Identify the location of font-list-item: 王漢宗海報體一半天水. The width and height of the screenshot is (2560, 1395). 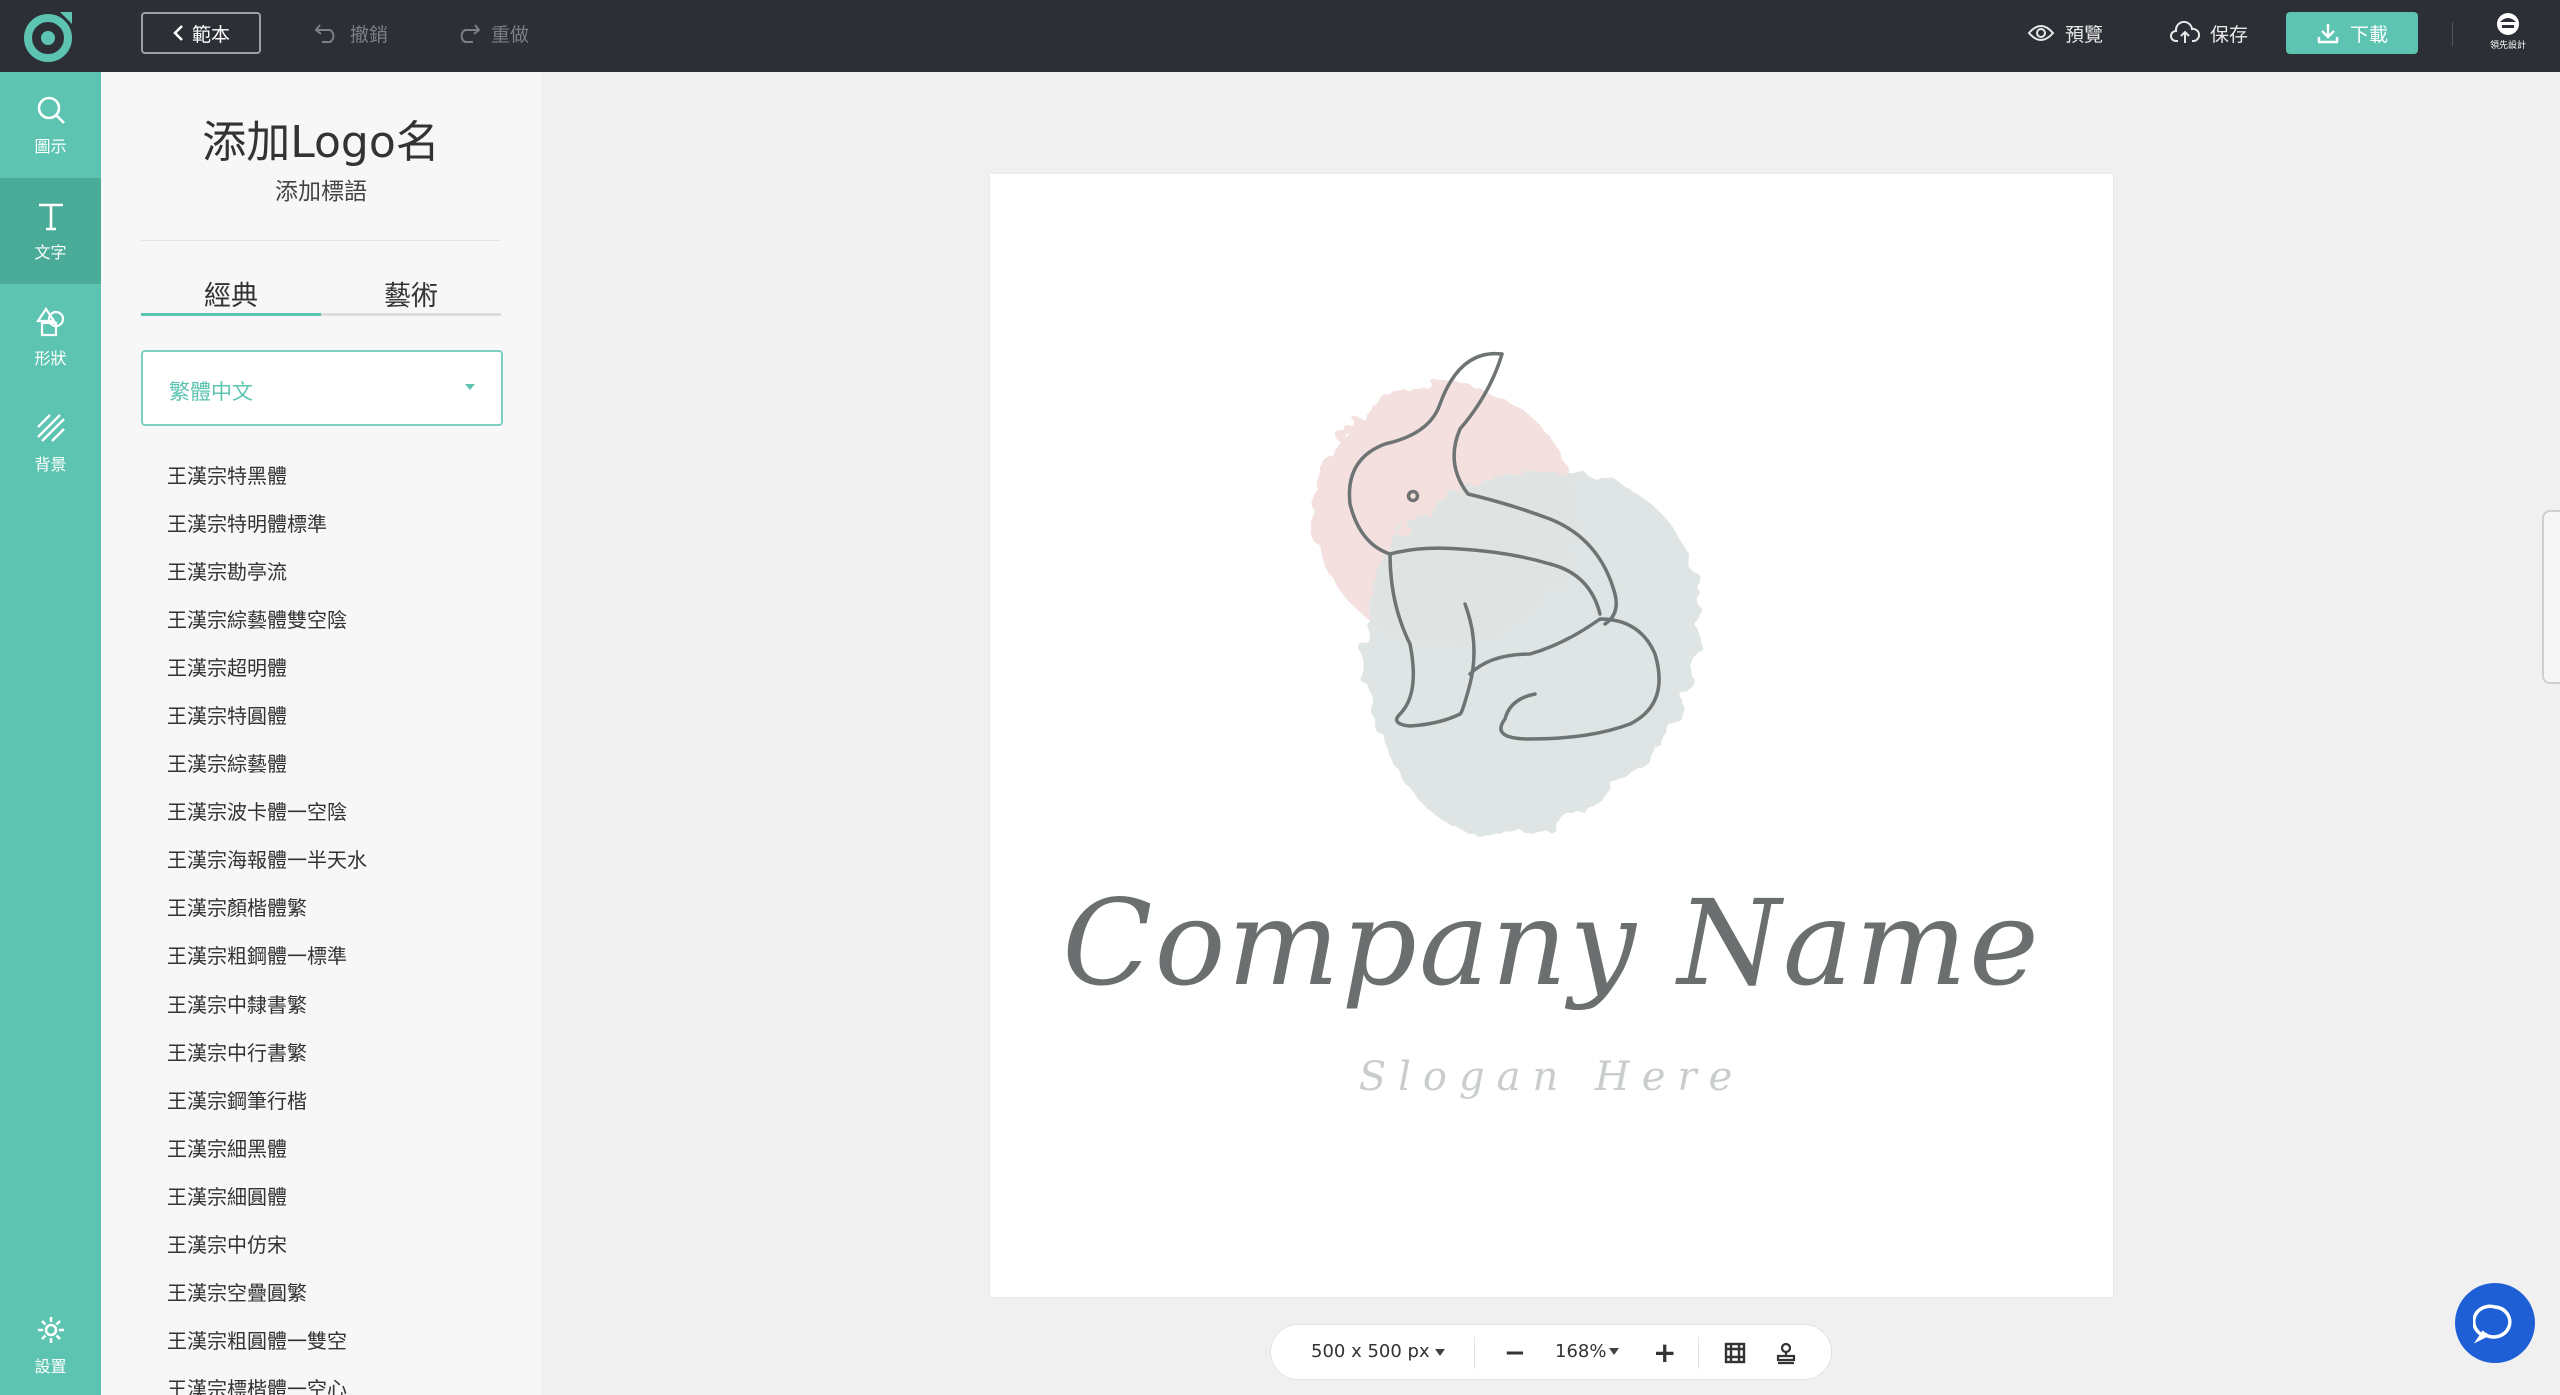
(337, 859).